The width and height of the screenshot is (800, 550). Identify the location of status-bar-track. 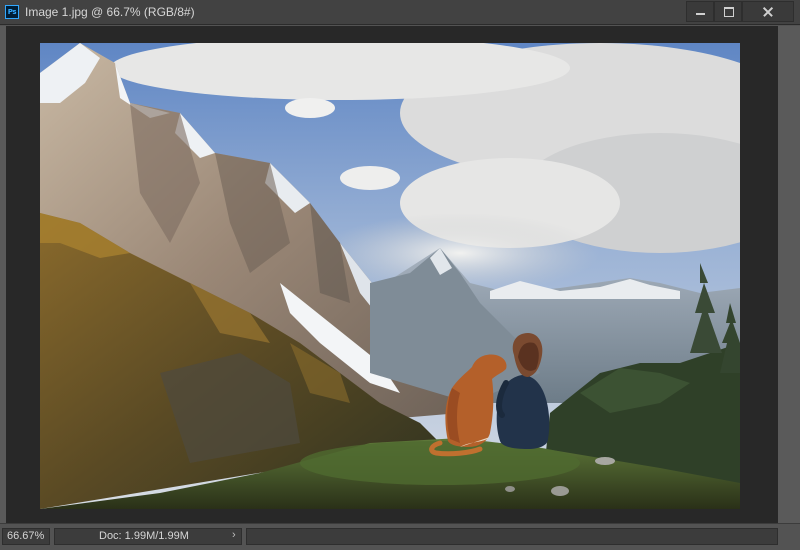
(512, 536).